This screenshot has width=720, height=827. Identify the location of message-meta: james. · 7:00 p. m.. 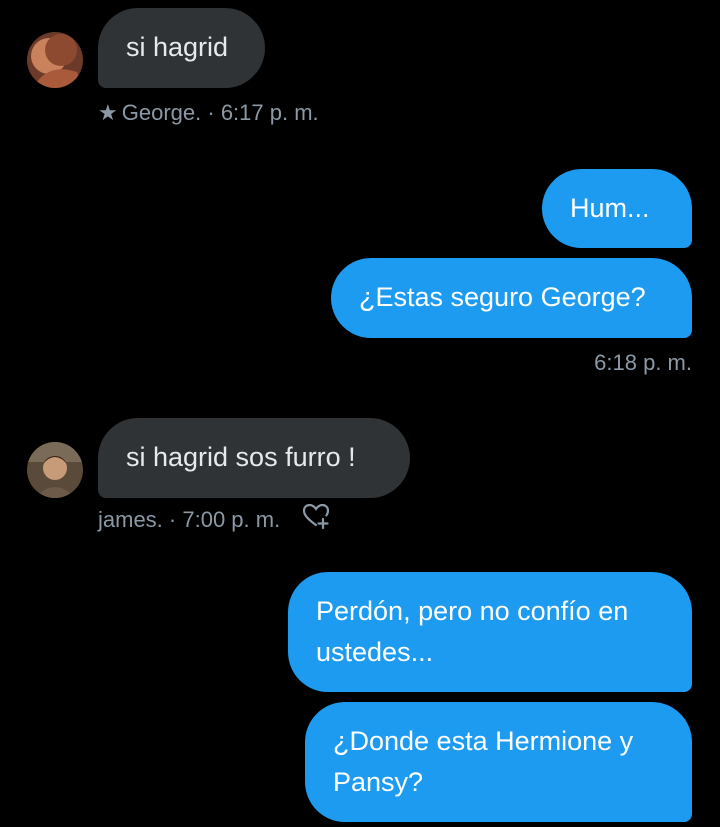
(214, 519).